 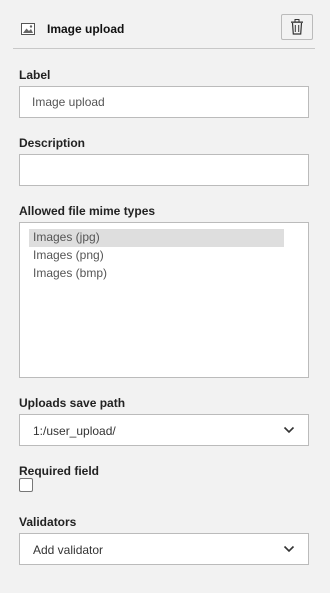 What do you see at coordinates (35, 75) in the screenshot?
I see `label-field-label: Label` at bounding box center [35, 75].